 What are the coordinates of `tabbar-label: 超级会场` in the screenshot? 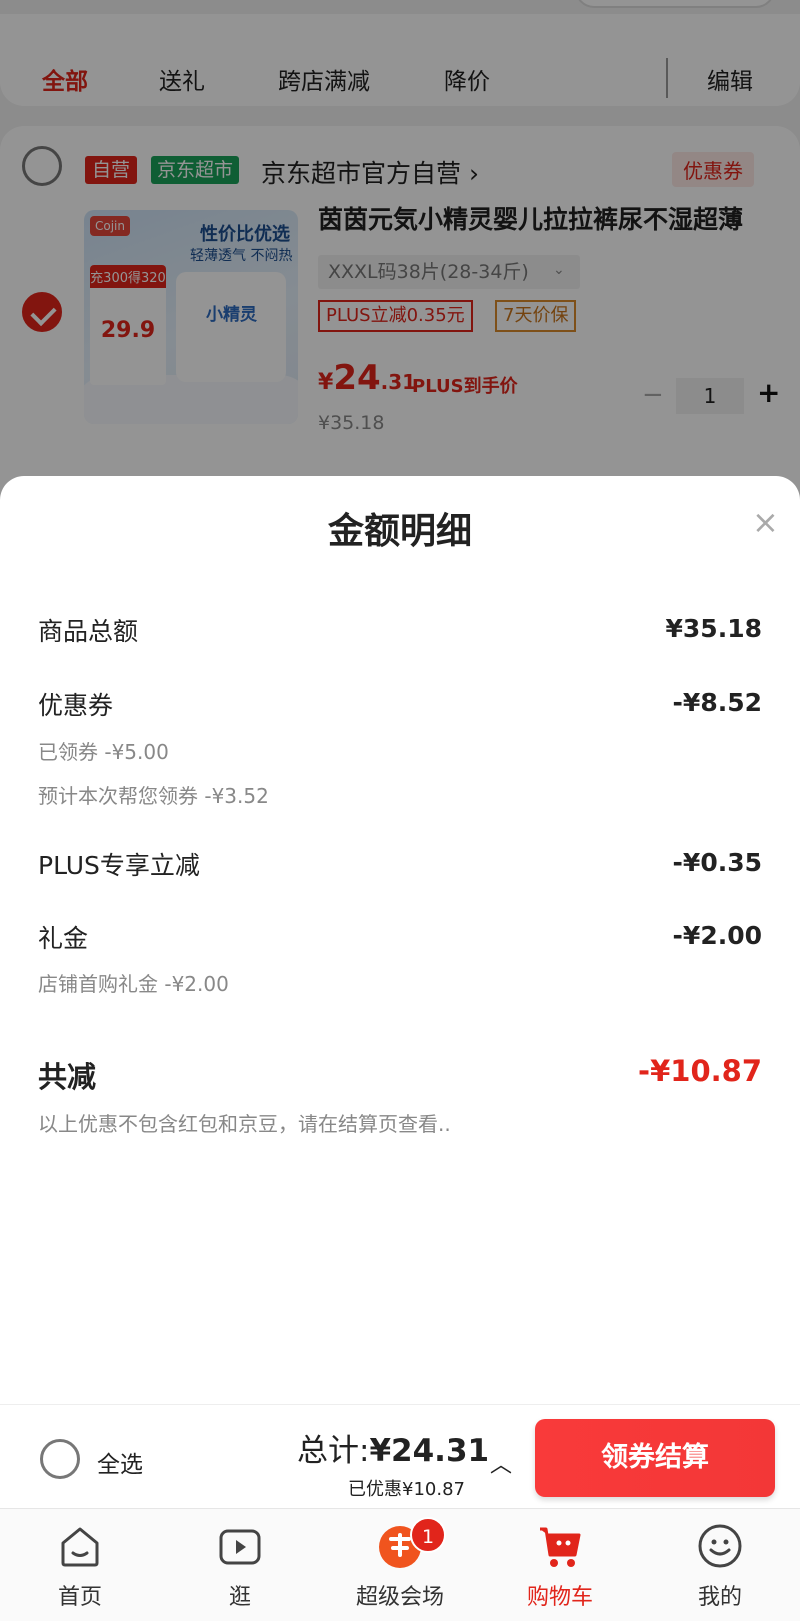 It's located at (399, 1597).